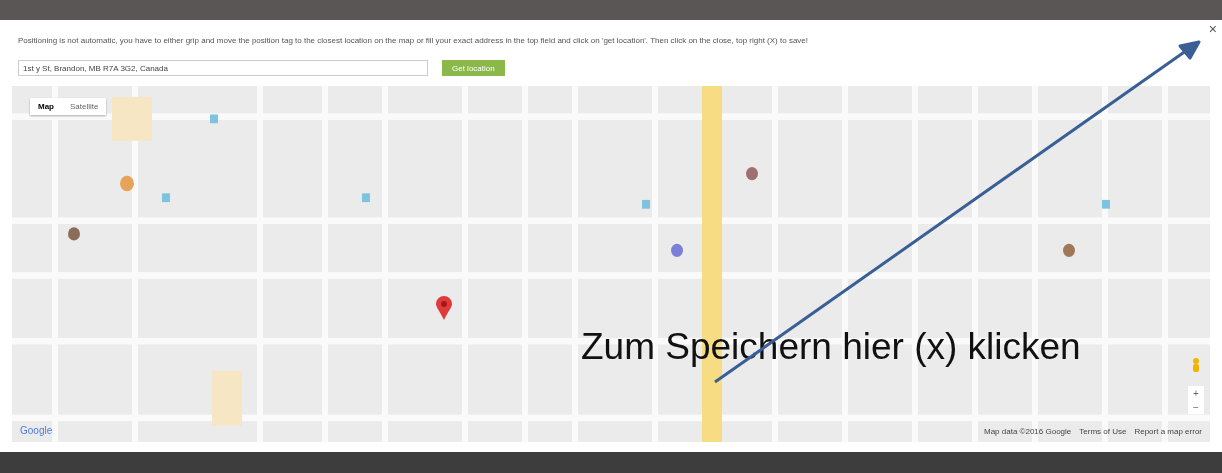 This screenshot has width=1222, height=473. Describe the element at coordinates (1103, 431) in the screenshot. I see `map-footer-link: Terms of Use` at that location.